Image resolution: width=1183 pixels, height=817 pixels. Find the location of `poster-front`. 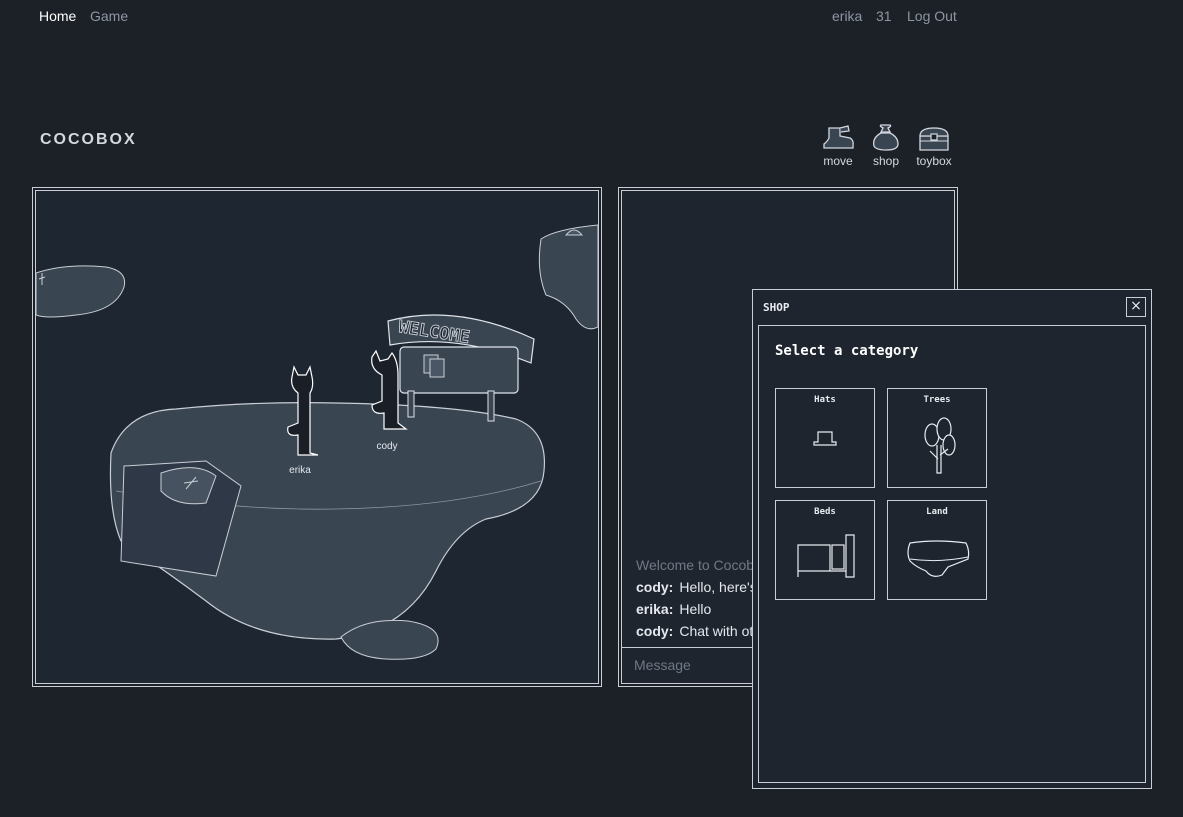

poster-front is located at coordinates (437, 368).